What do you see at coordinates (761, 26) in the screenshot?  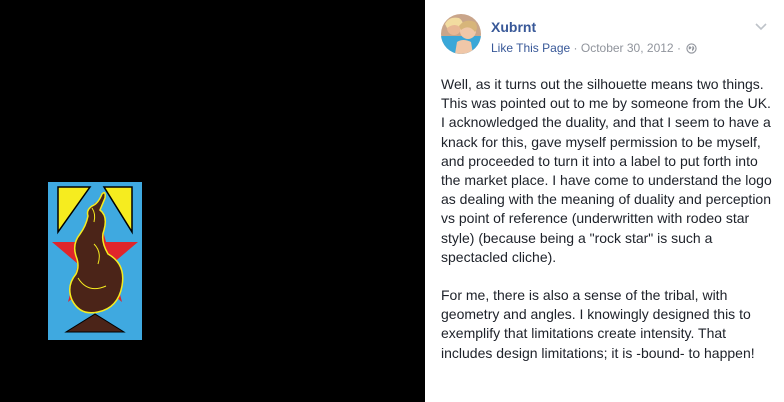 I see `chevron-down-icon` at bounding box center [761, 26].